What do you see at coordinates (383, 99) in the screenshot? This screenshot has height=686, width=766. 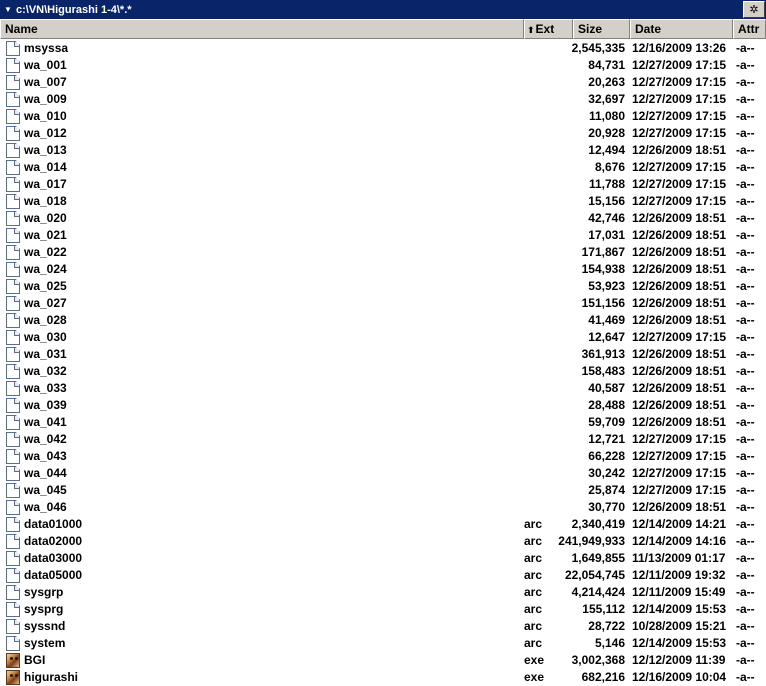 I see `file-row: wa_009 32,697 12/27/2009 17:15 -a--` at bounding box center [383, 99].